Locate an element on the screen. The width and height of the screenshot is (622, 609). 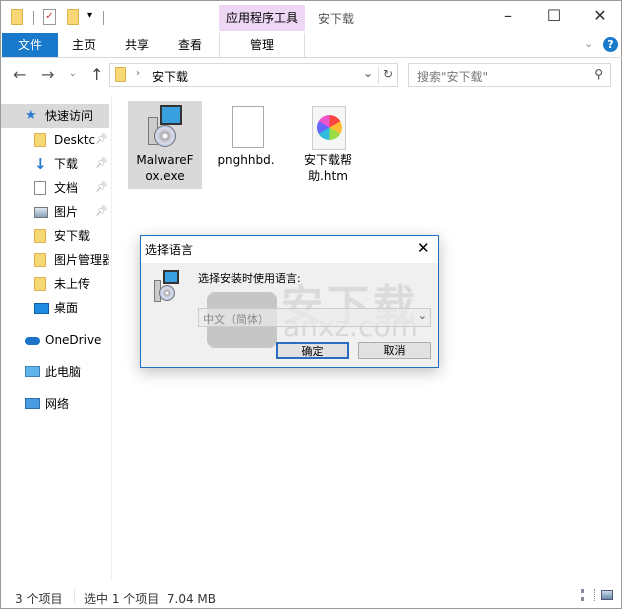
blank-file-icon is located at coordinates (248, 127).